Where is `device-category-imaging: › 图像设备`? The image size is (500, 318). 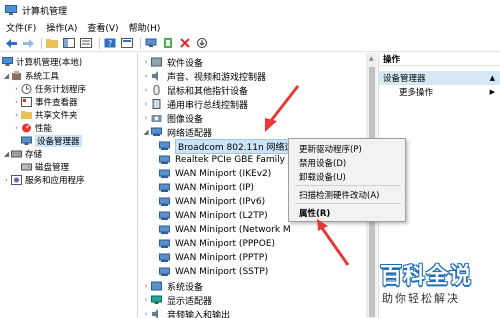
device-category-imaging: › 图像设备 is located at coordinates (172, 118).